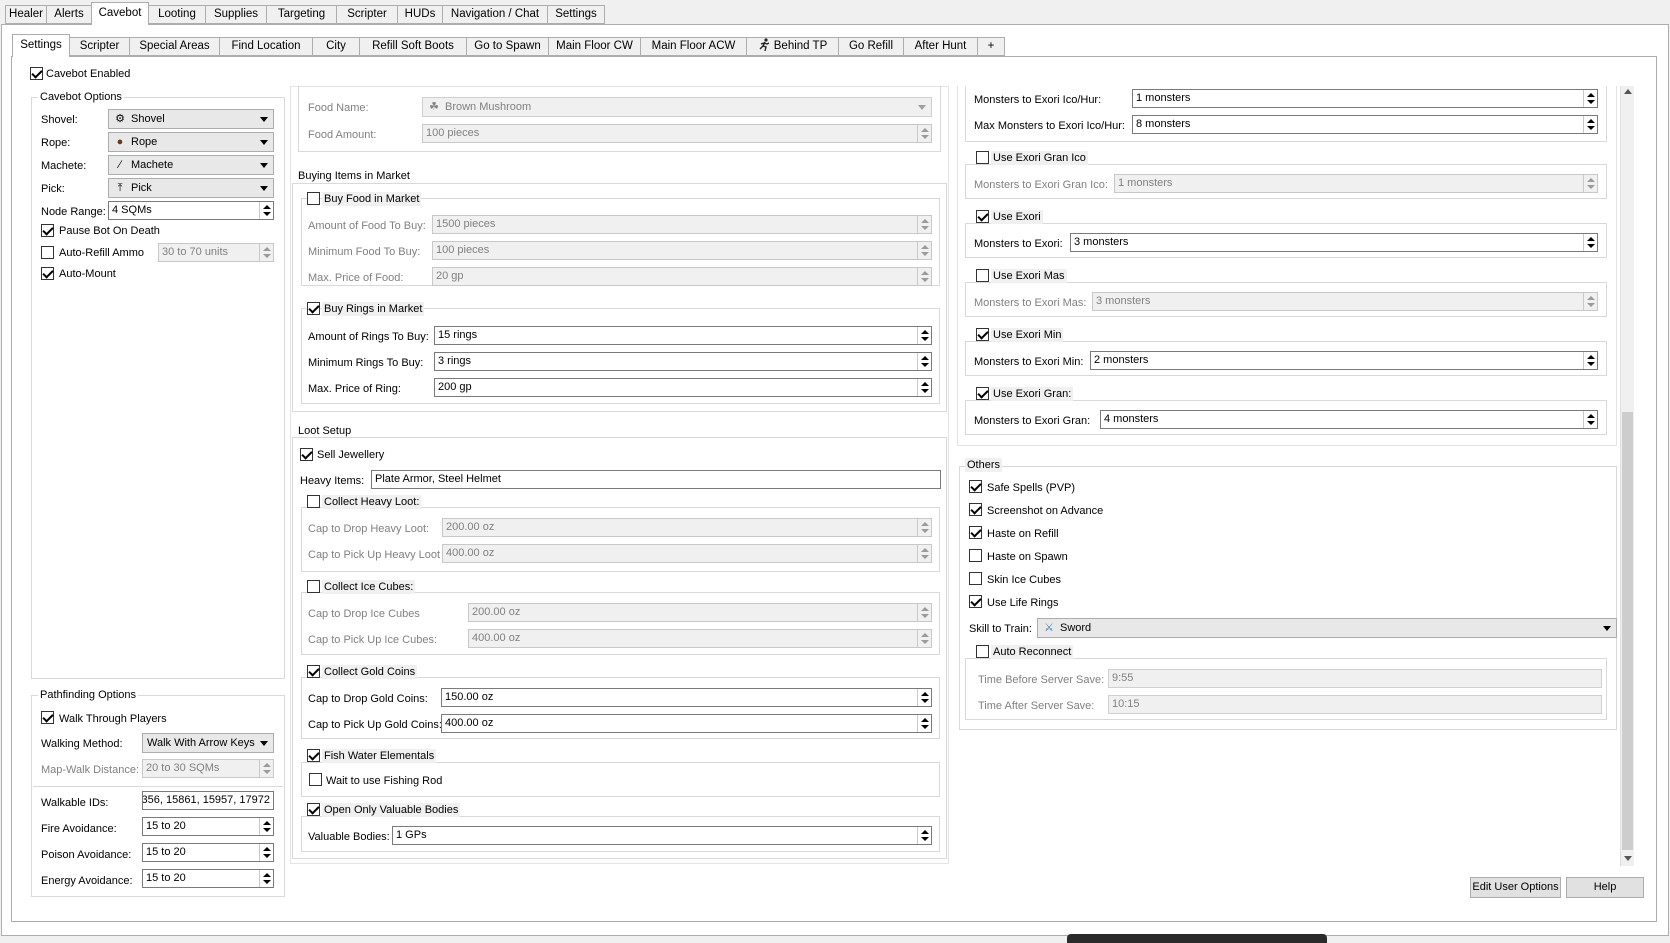  What do you see at coordinates (975, 486) in the screenshot?
I see `safe-spells-checkbox` at bounding box center [975, 486].